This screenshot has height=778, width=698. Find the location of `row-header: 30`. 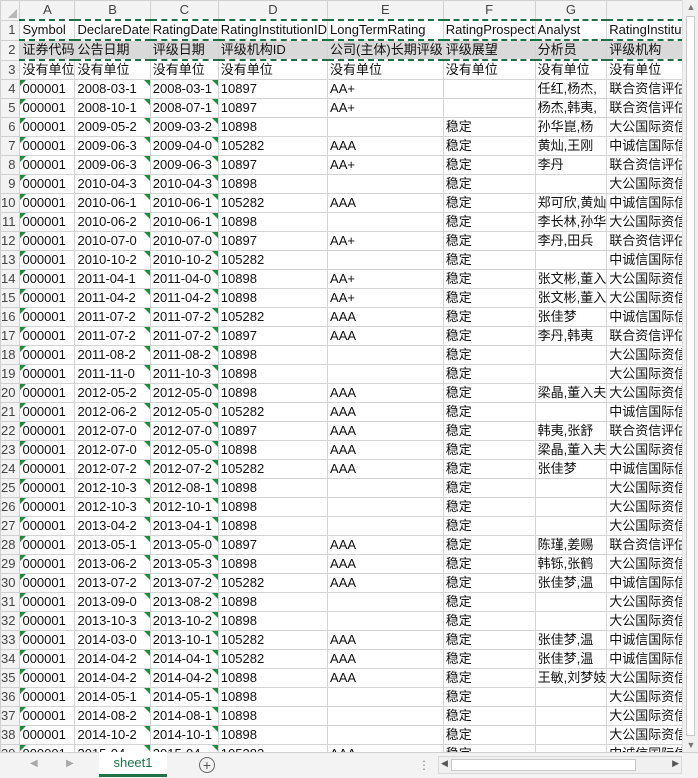

row-header: 30 is located at coordinates (10, 583).